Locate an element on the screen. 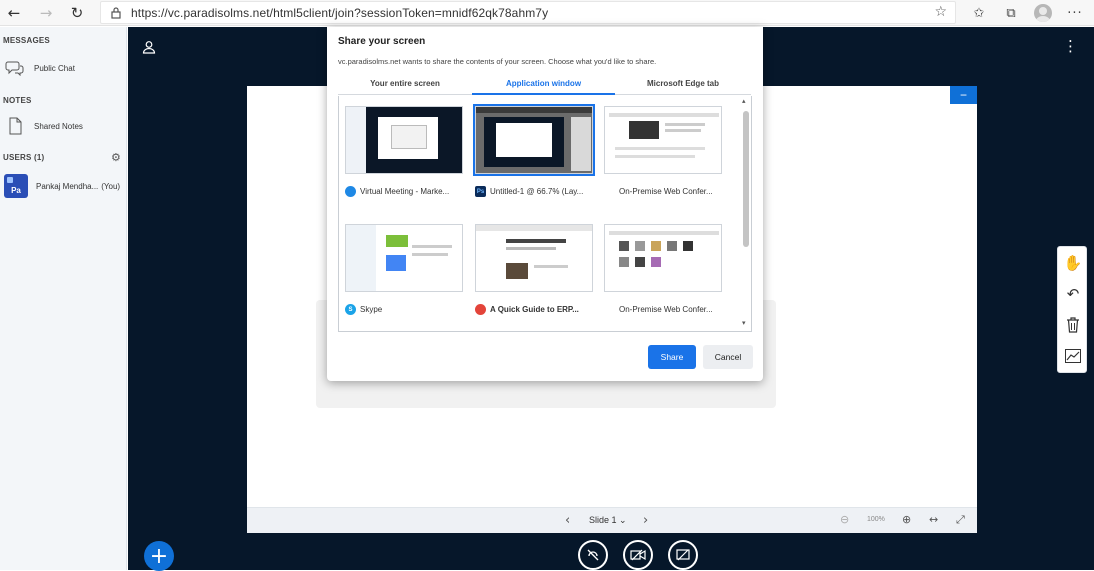  tab-entire-screen: Your entire screen is located at coordinates (405, 83).